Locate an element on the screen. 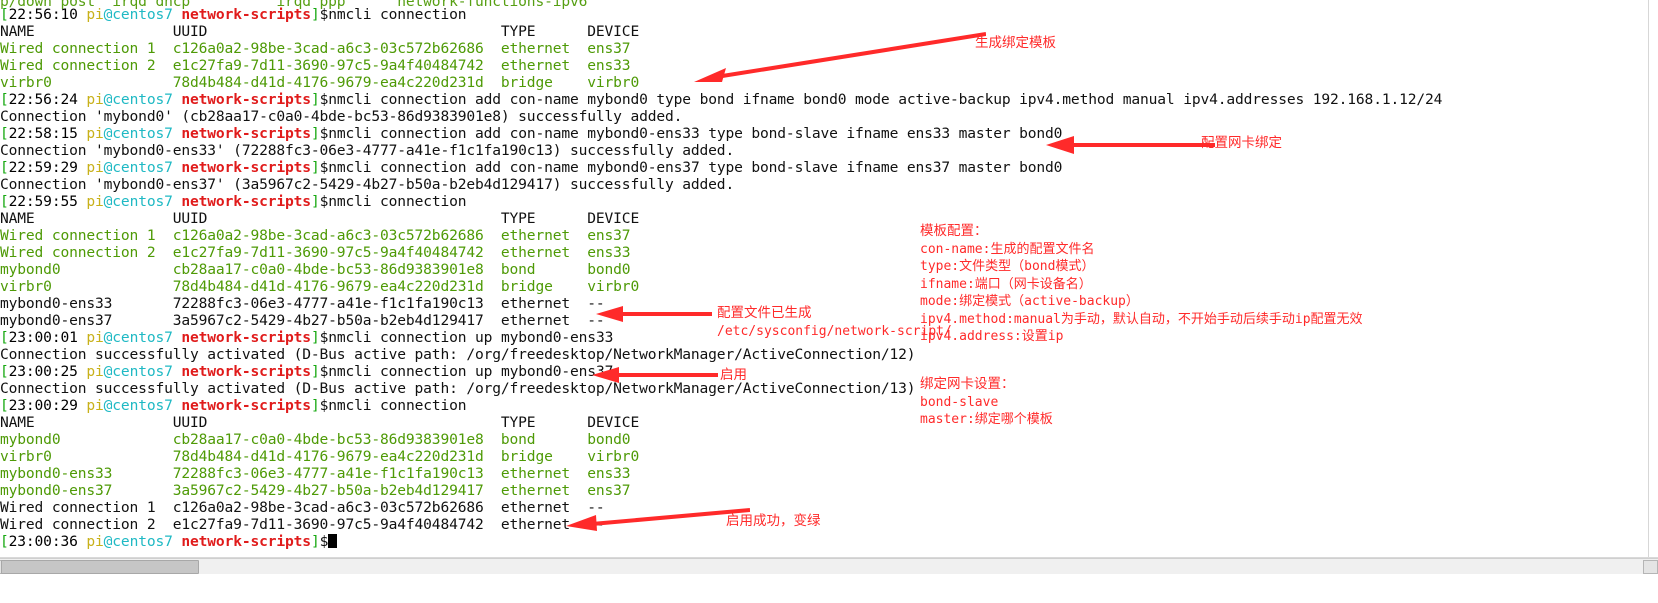 The width and height of the screenshot is (1658, 603). table-header-1: NAME UUID TYPE DEVICE is located at coordinates (320, 31).